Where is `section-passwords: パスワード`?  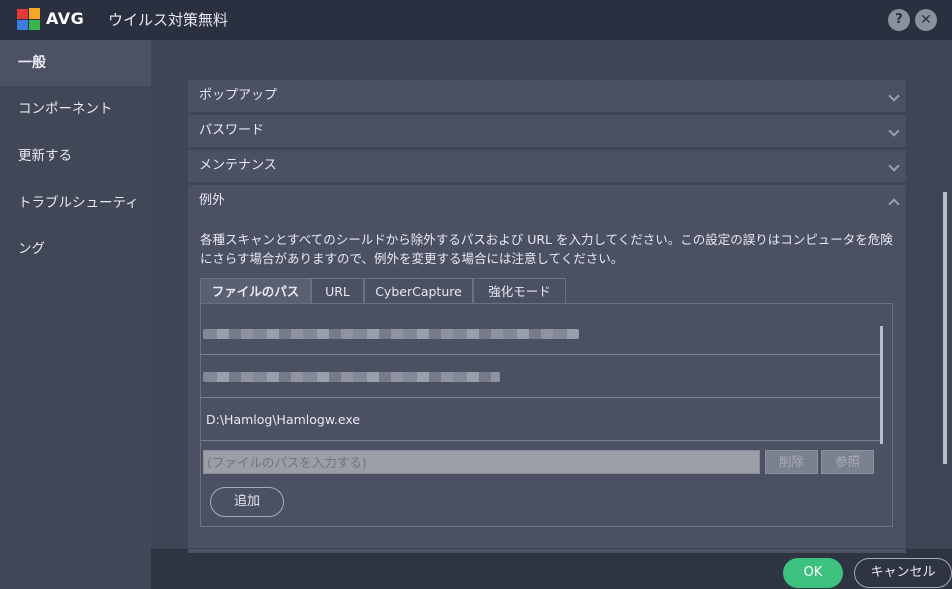 section-passwords: パスワード is located at coordinates (547, 131).